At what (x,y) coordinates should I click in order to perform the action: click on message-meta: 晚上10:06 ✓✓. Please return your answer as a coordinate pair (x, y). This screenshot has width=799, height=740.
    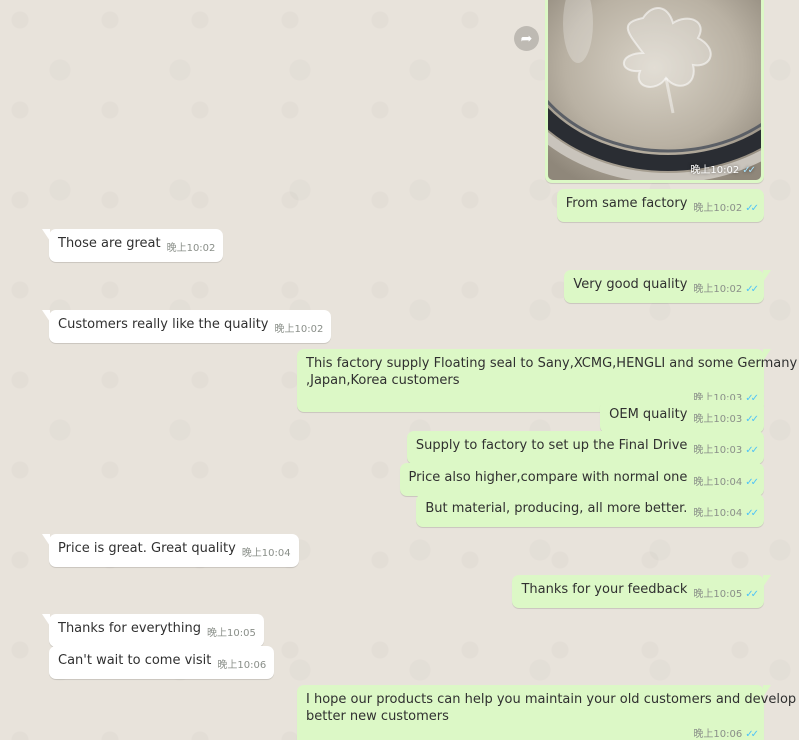
    Looking at the image, I should click on (535, 733).